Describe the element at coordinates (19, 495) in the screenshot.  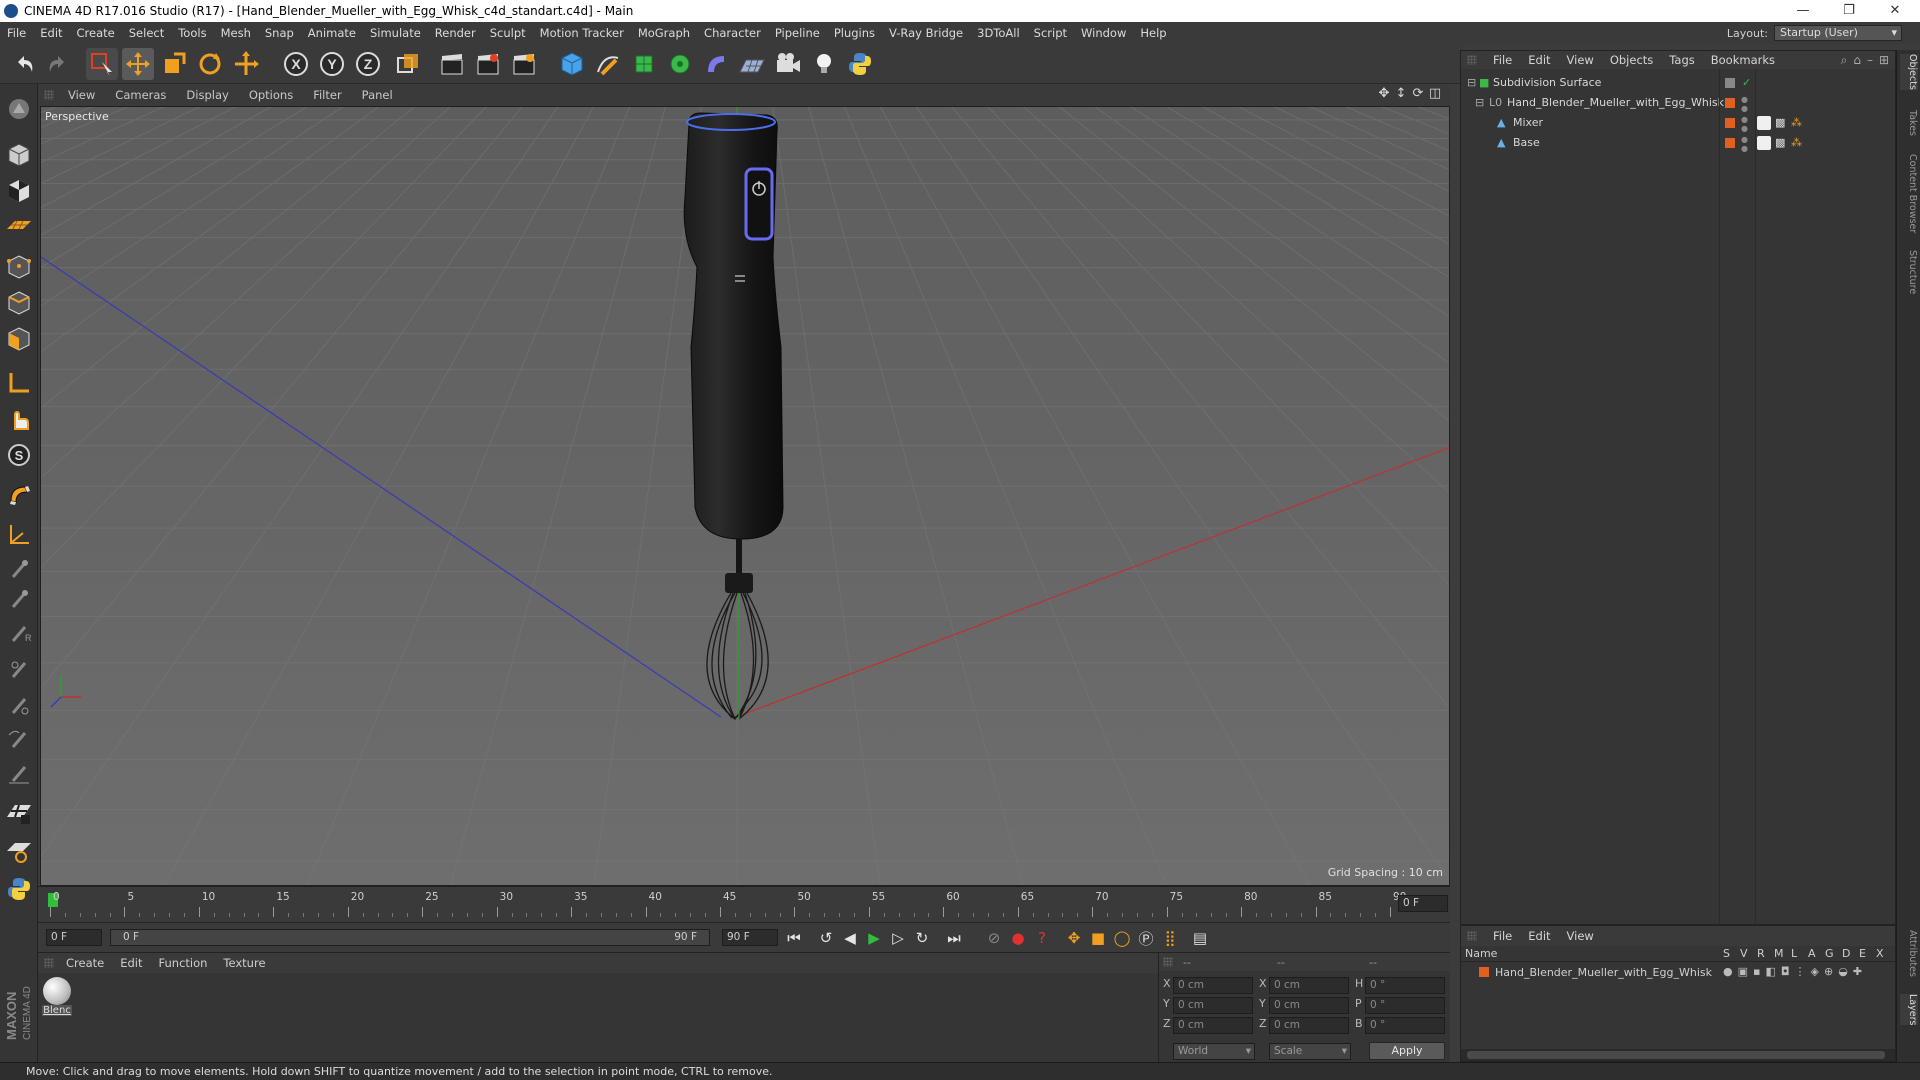
I see `snapping-button` at that location.